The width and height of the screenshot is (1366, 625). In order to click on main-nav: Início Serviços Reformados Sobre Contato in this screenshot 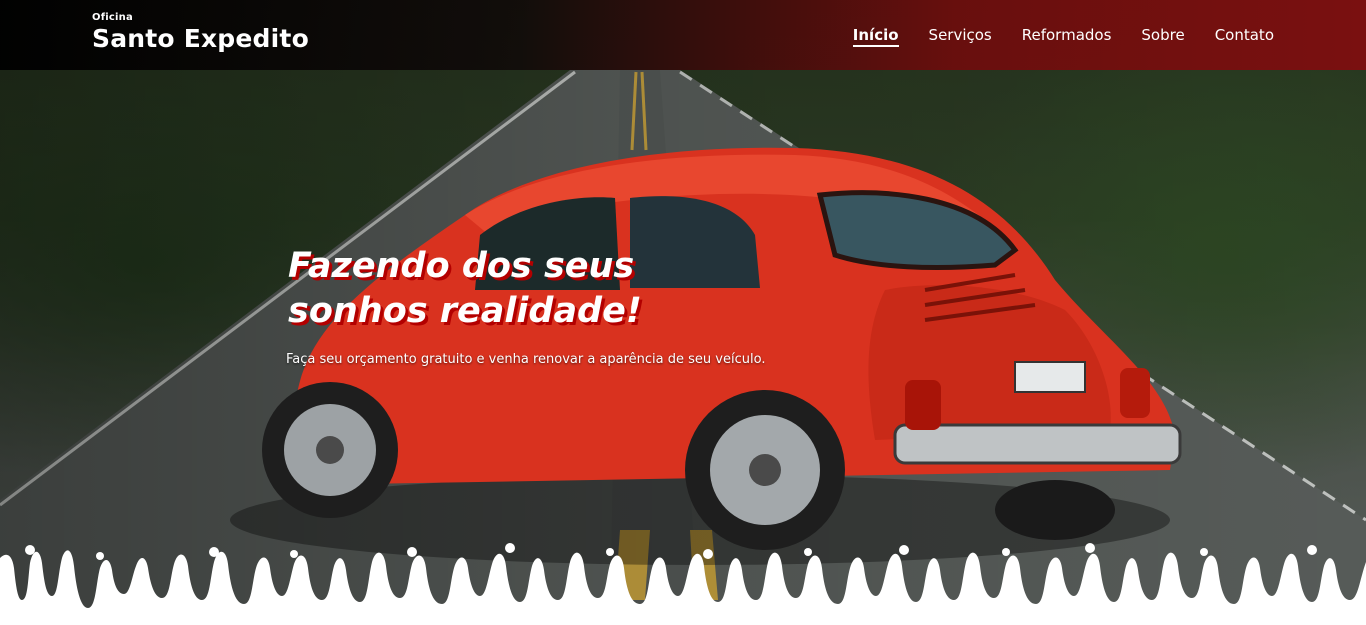, I will do `click(1063, 36)`.